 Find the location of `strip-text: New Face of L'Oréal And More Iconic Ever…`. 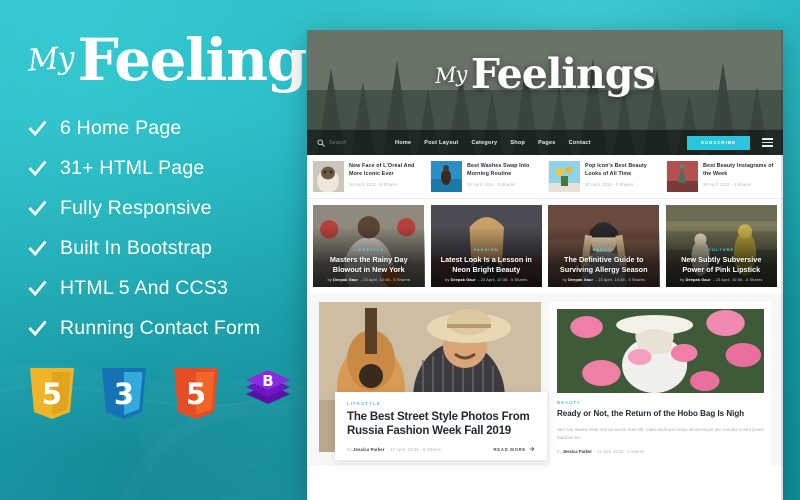

strip-text: New Face of L'Oréal And More Iconic Ever… is located at coordinates (386, 174).